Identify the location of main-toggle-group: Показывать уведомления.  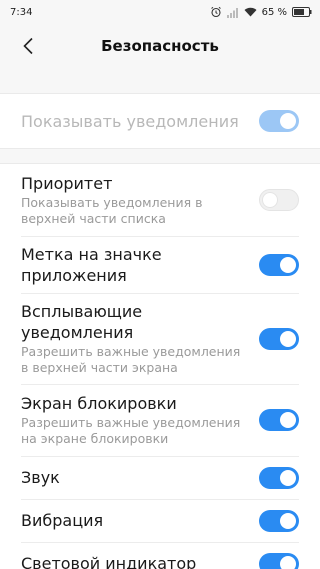
(160, 121).